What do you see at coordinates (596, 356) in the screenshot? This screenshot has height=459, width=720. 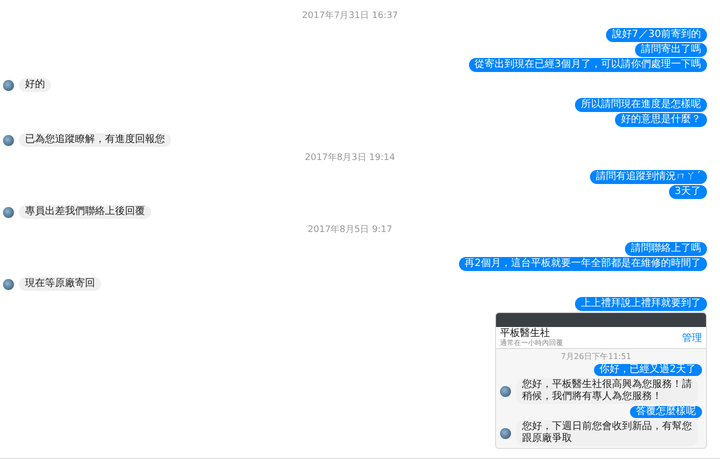 I see `timestamp: 7月26日下午11:51` at bounding box center [596, 356].